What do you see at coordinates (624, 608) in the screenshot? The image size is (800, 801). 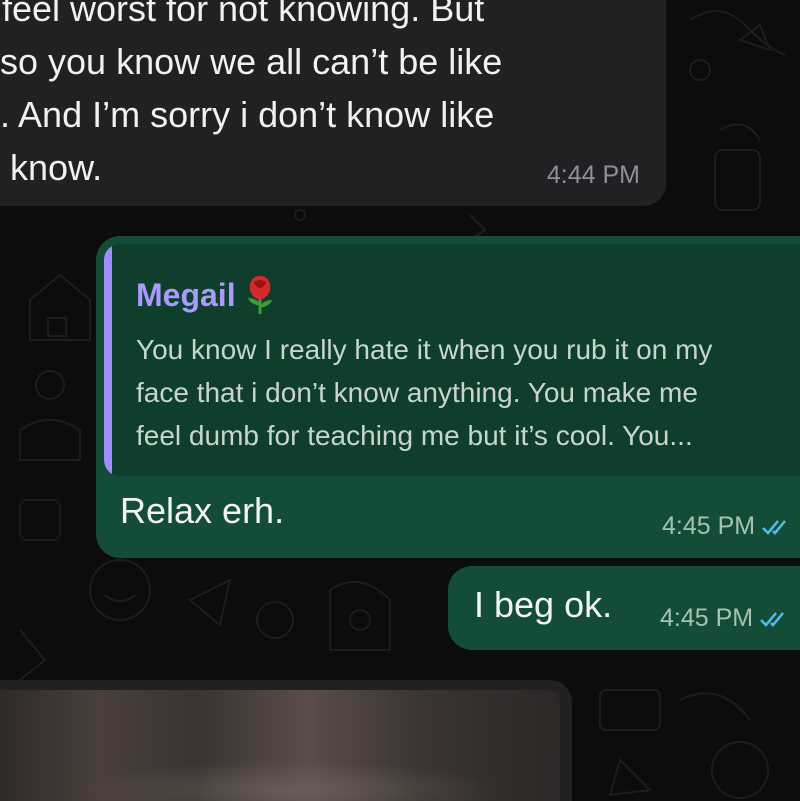 I see `outgoing-message-bubble: I beg ok. 4:45 PM` at bounding box center [624, 608].